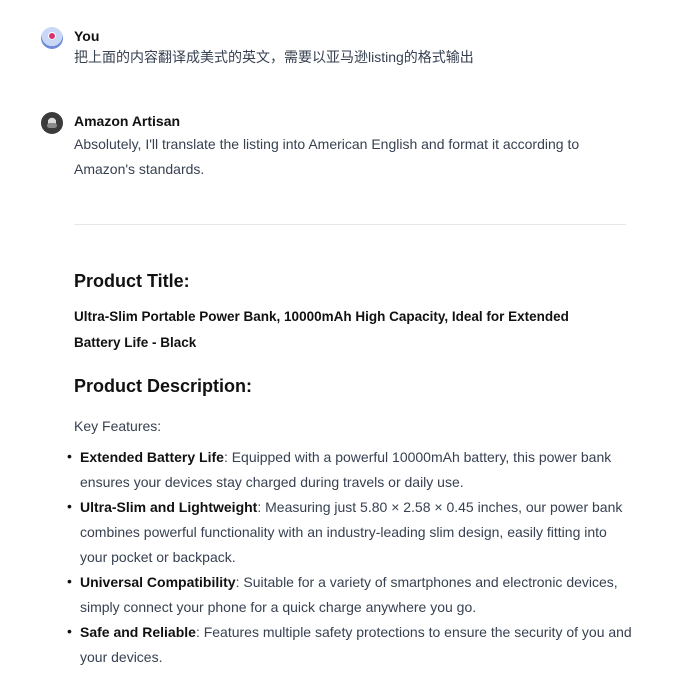  What do you see at coordinates (339, 47) in the screenshot?
I see `user-message: You 把上面的内容翻译成美式的英文，需要以亚马逊listing的格式输出` at bounding box center [339, 47].